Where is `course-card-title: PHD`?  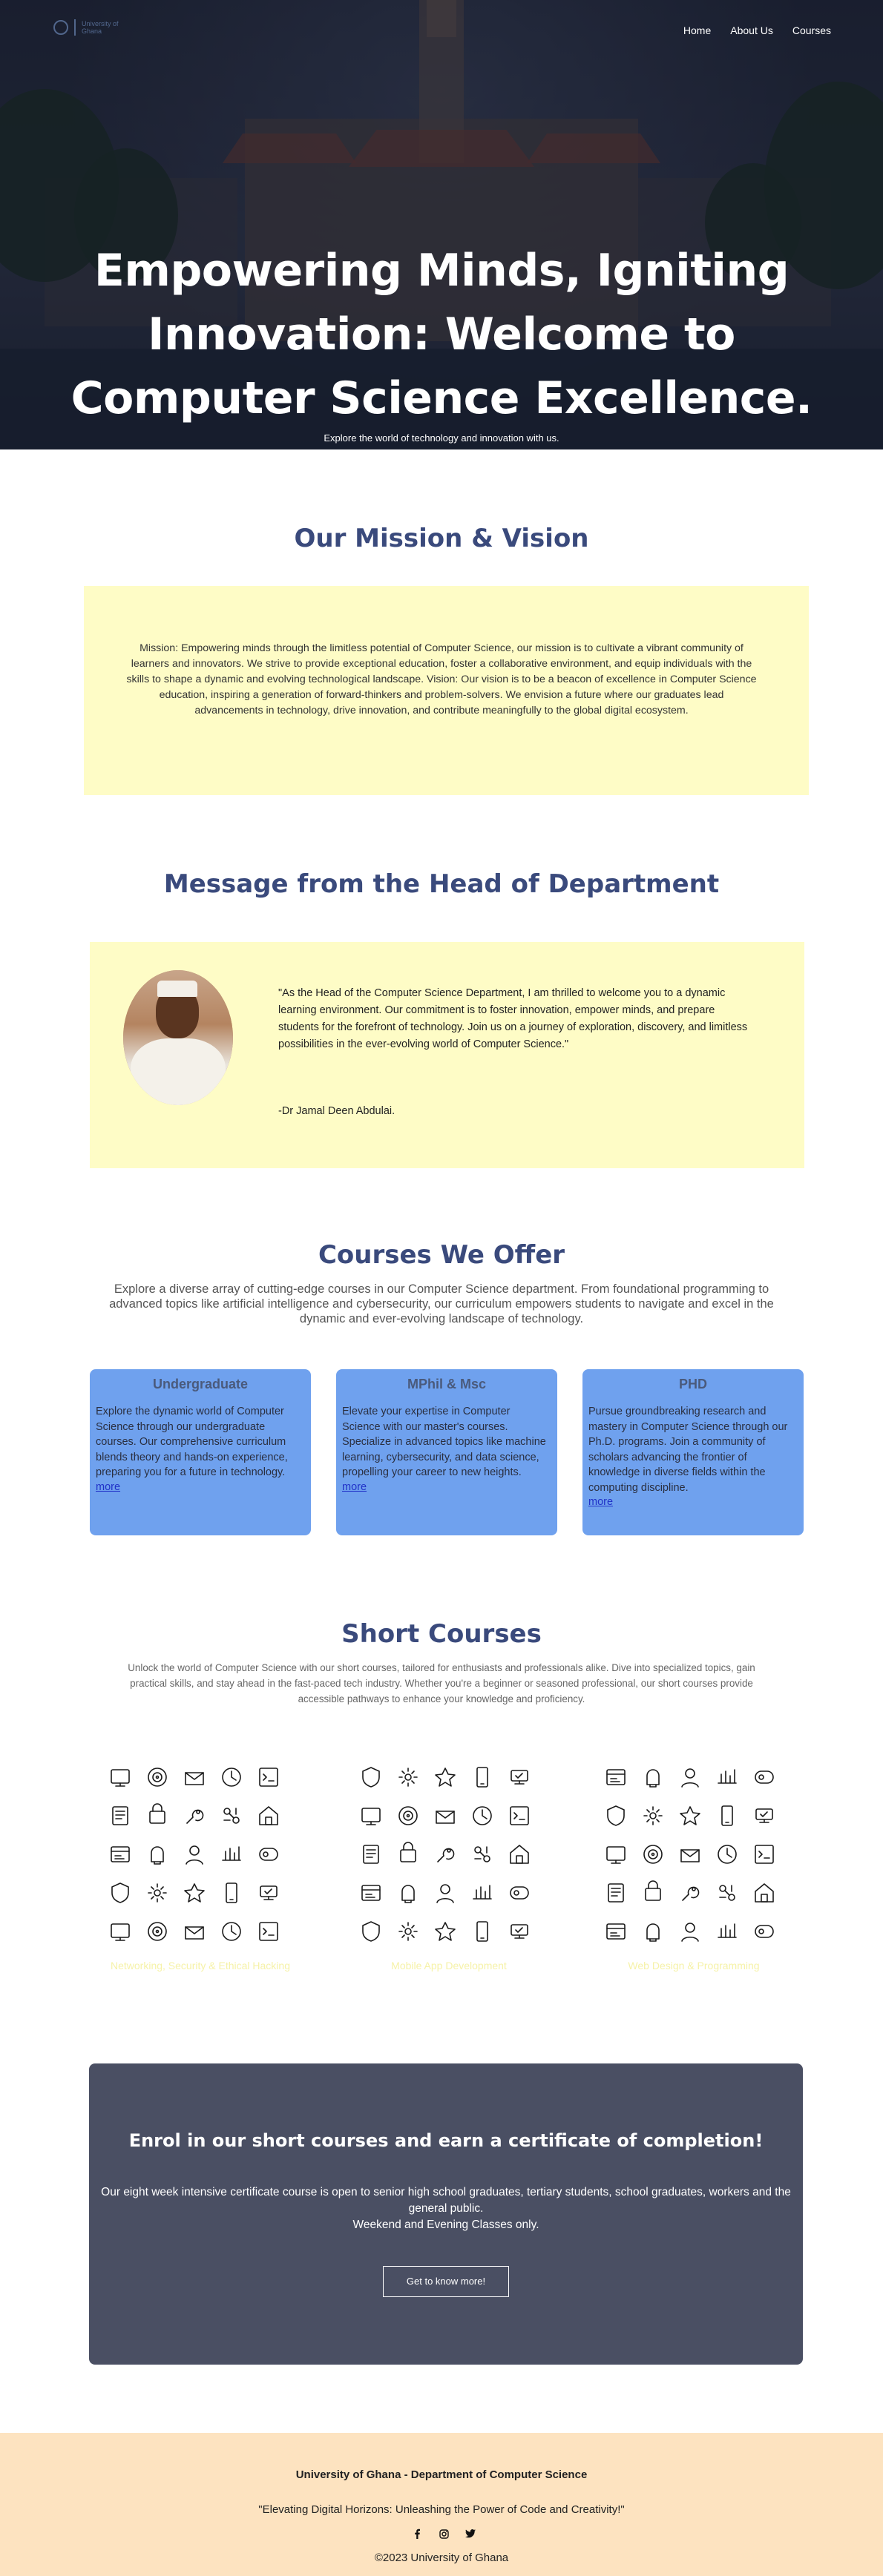
course-card-title: PHD is located at coordinates (692, 1384).